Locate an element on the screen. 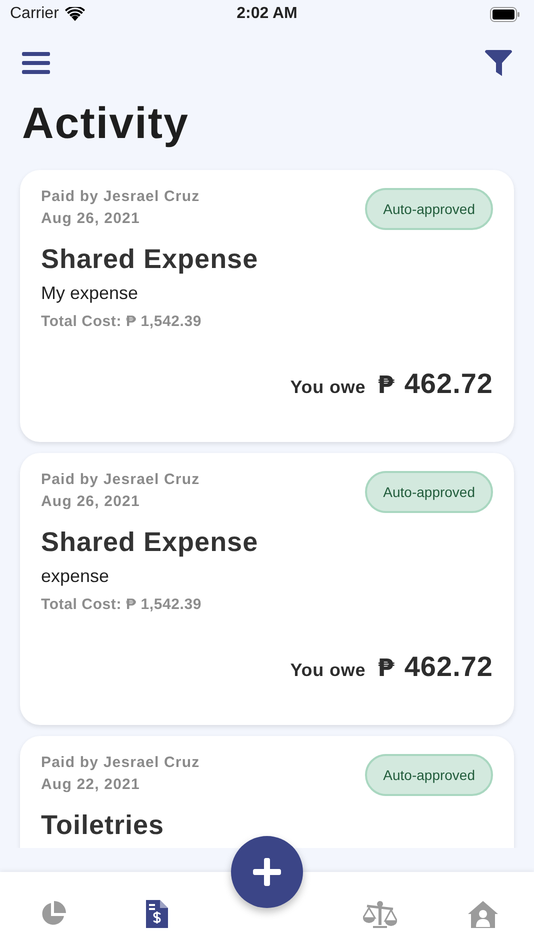  invoice-icon is located at coordinates (157, 914).